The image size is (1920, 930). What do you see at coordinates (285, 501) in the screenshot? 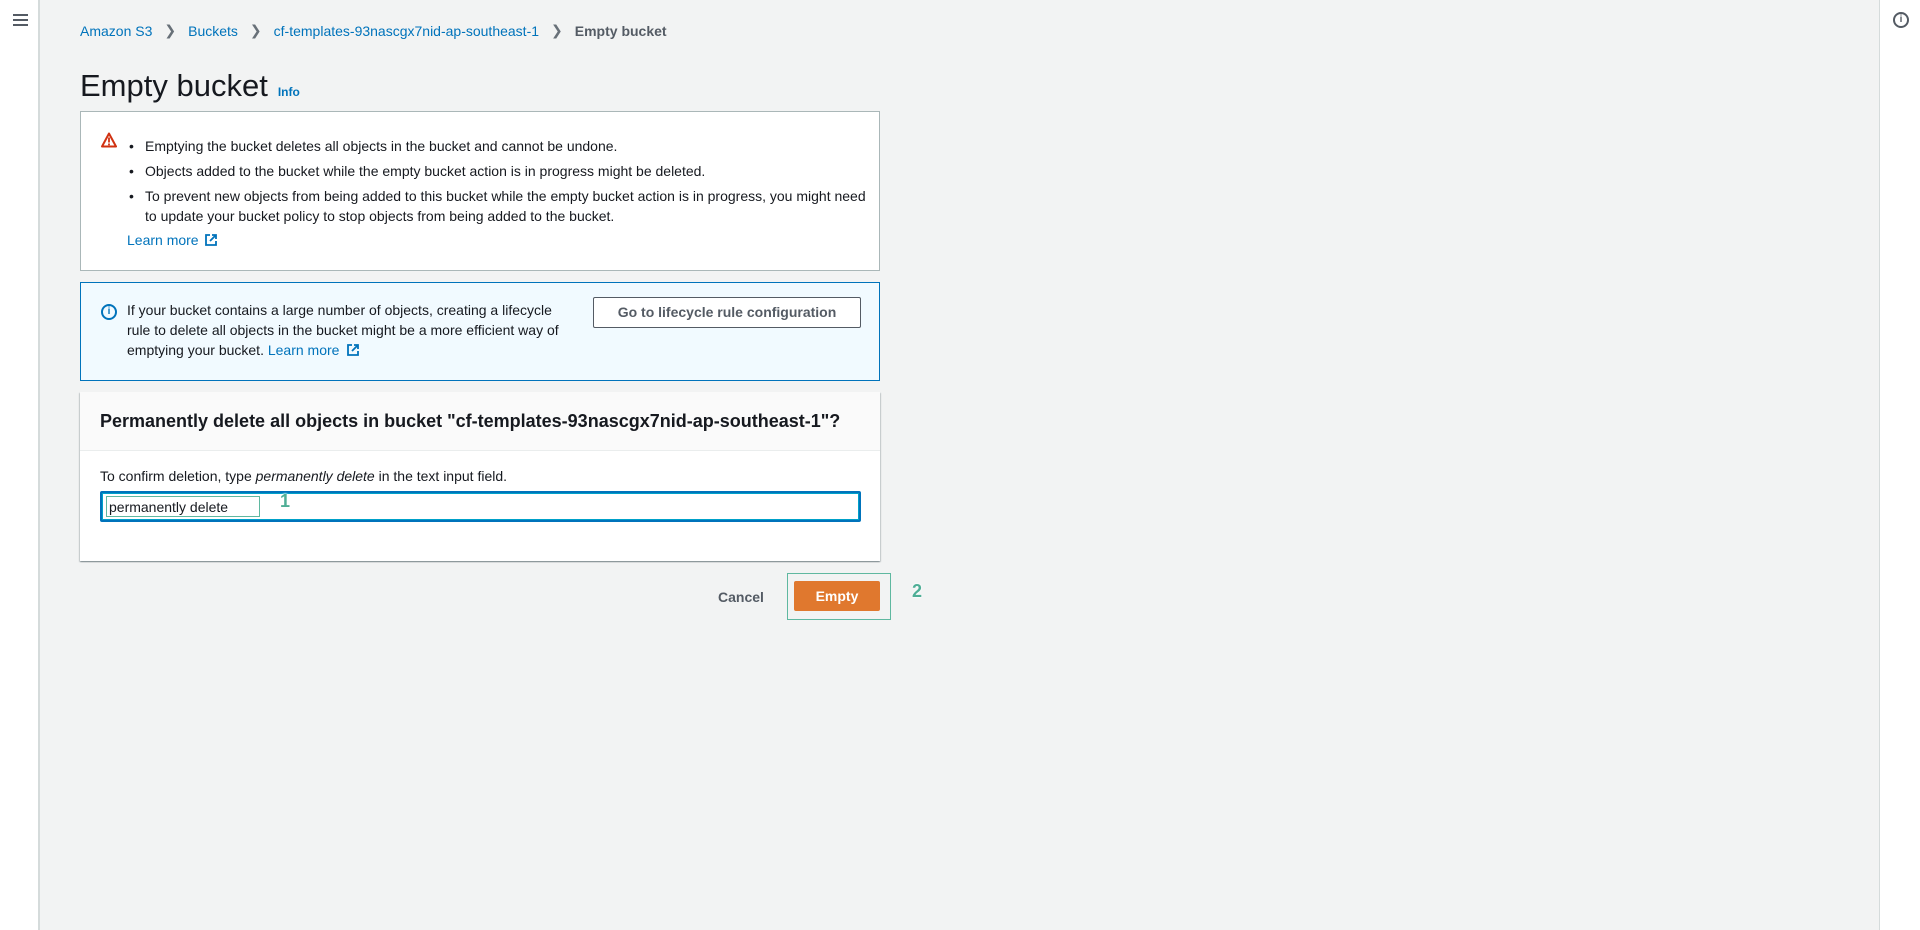
I see `annotation-marker-1: 1` at bounding box center [285, 501].